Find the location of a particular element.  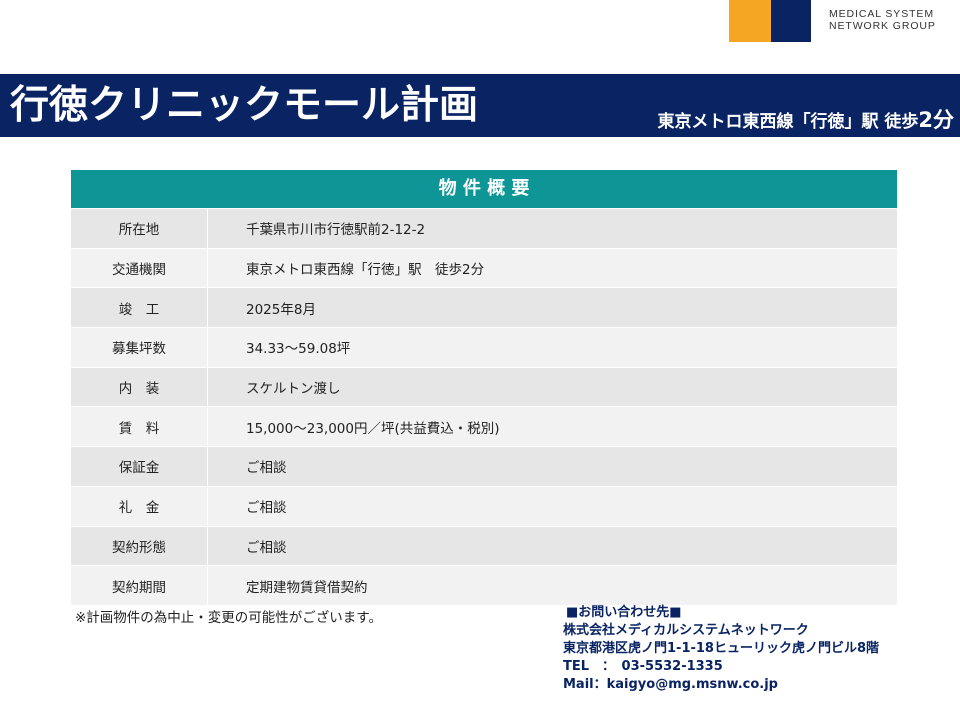

table-row: 所在地 千葉県市川市行徳駅前2-12-2 is located at coordinates (484, 228).